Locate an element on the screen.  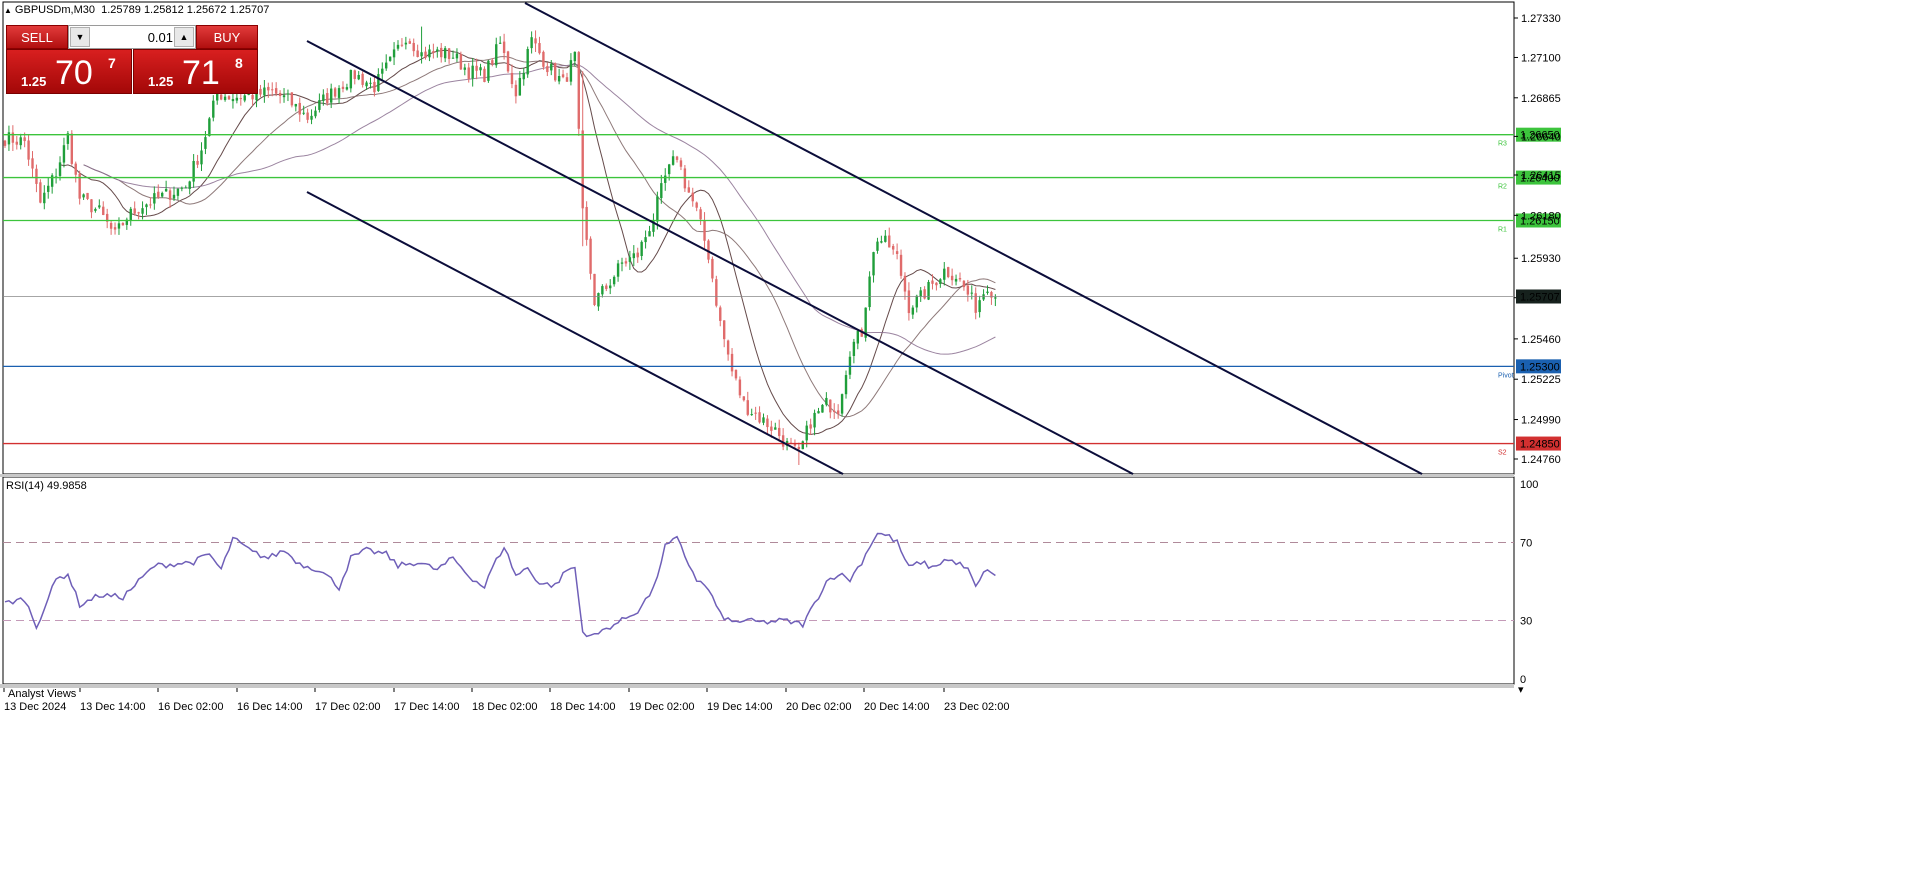
rsi-tick-label: 30 is located at coordinates (1526, 622).